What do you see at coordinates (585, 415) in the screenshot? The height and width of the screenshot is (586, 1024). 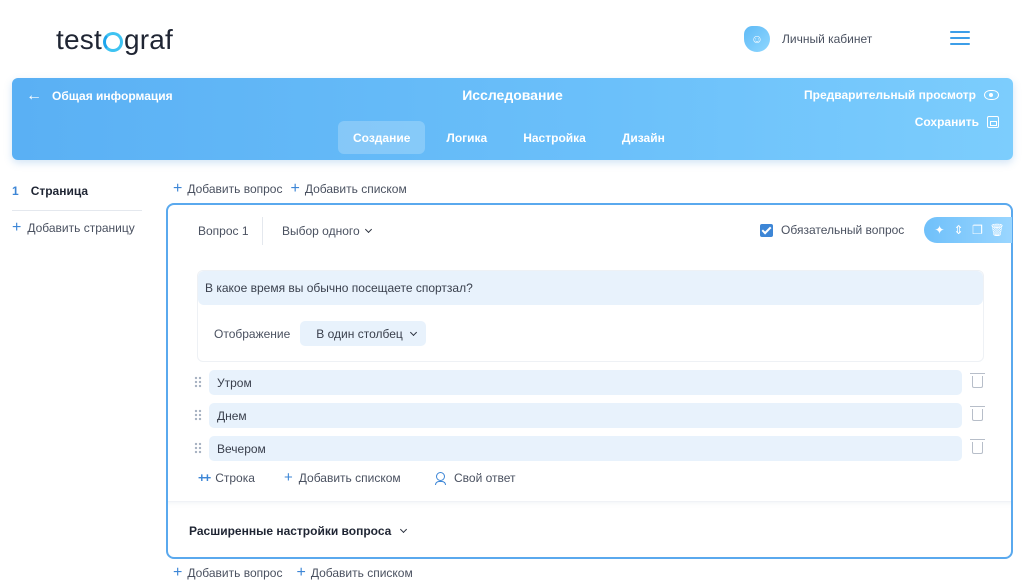 I see `answer-input: Днем` at bounding box center [585, 415].